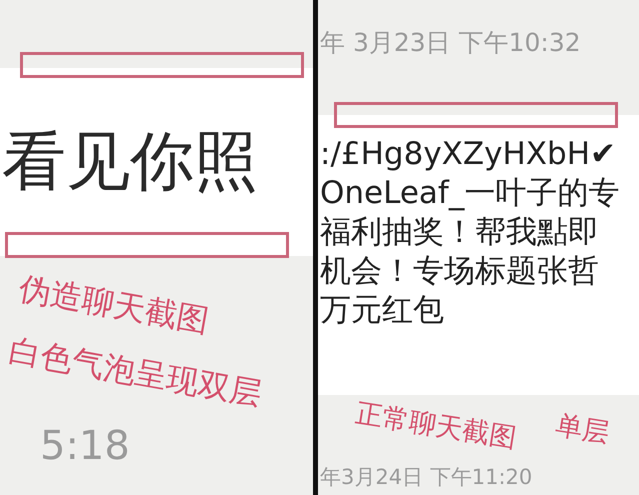 This screenshot has width=639, height=495. Describe the element at coordinates (436, 426) in the screenshot. I see `annotation-text: 正常聊天截图` at that location.